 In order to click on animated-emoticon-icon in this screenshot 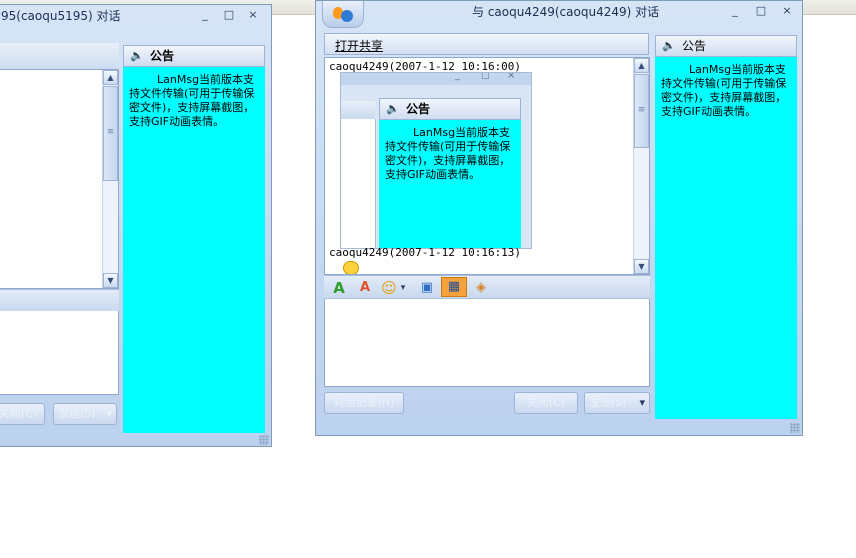, I will do `click(351, 267)`.